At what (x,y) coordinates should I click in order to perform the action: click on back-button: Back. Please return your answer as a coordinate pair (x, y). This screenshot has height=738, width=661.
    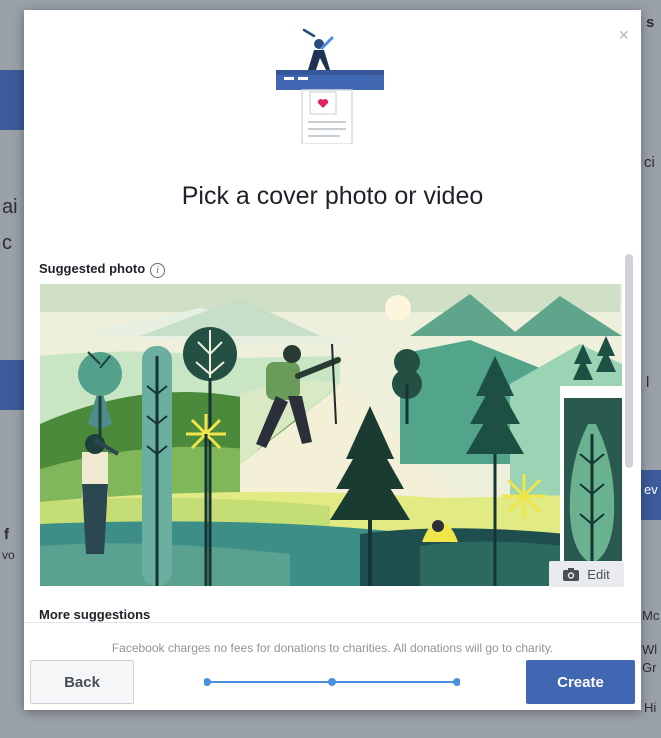
    Looking at the image, I should click on (82, 682).